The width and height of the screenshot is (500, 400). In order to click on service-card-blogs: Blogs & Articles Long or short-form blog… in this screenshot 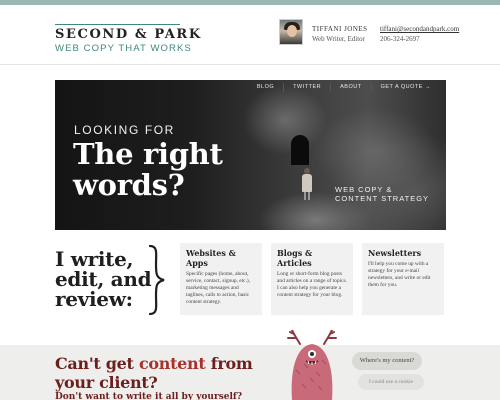, I will do `click(312, 279)`.